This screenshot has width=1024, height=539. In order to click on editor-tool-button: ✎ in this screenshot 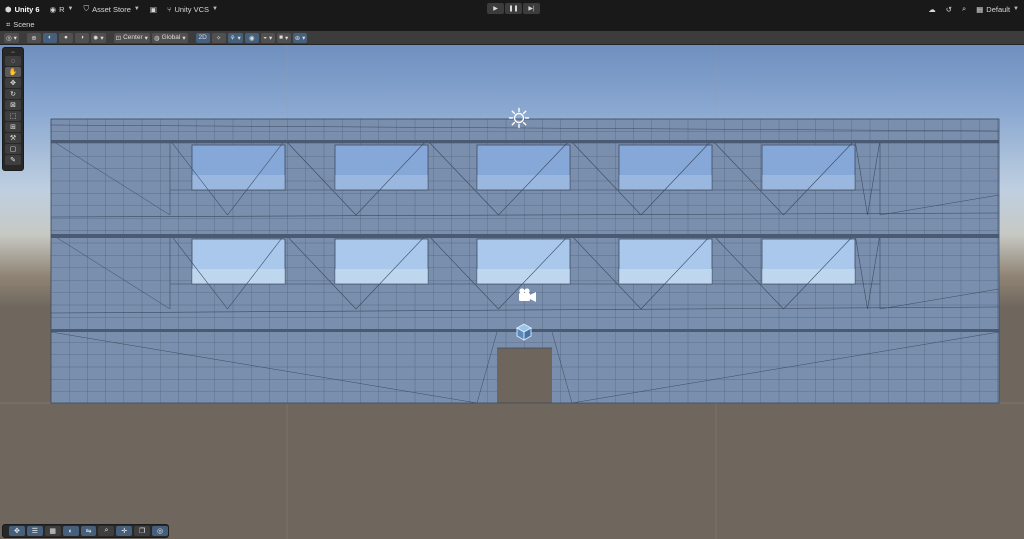, I will do `click(13, 160)`.